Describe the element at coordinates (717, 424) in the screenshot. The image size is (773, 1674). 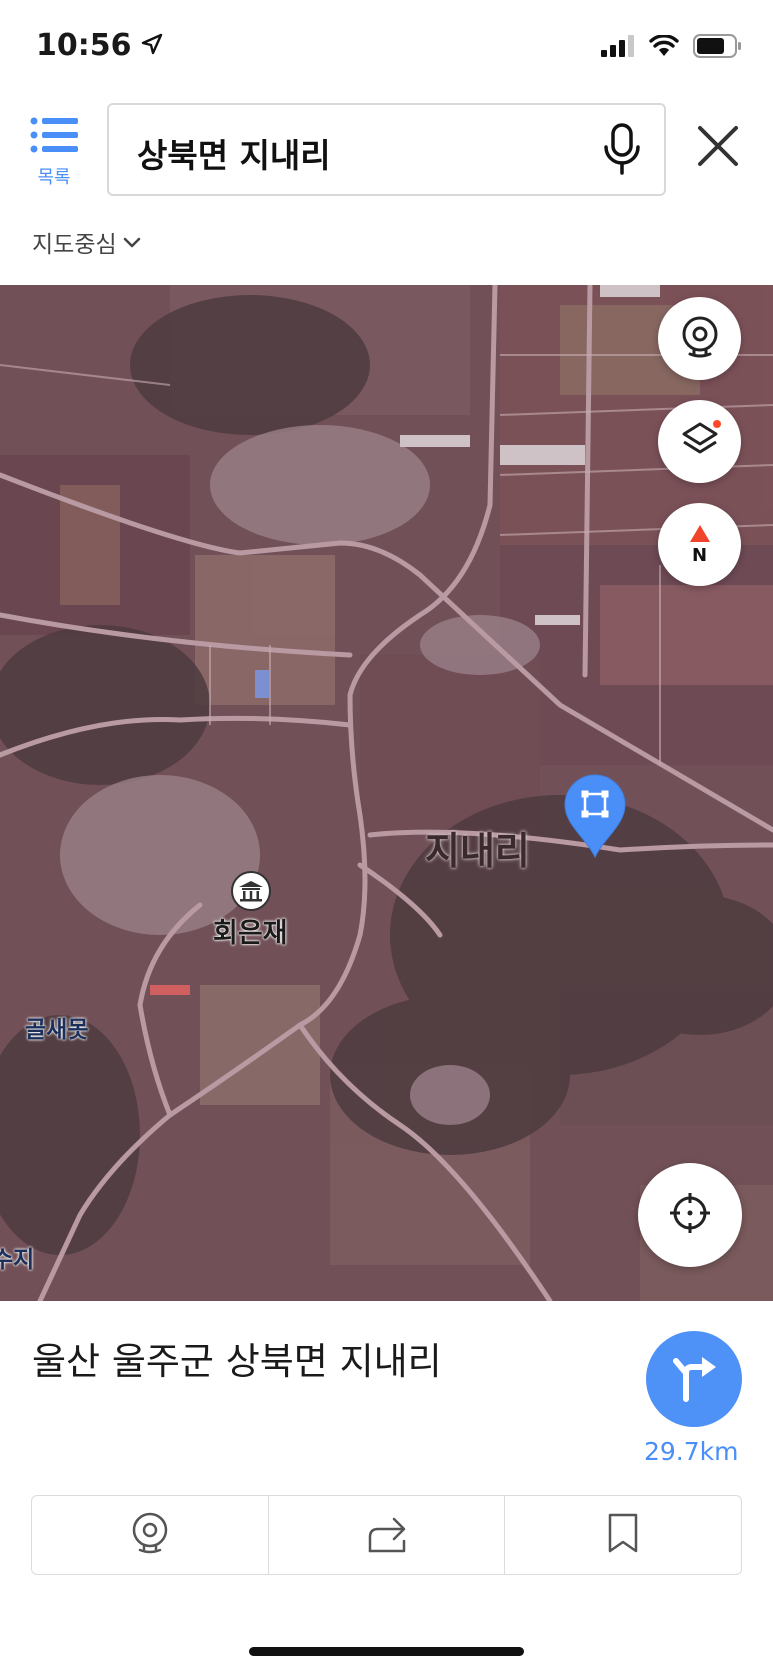
I see `layer-notification-dot` at that location.